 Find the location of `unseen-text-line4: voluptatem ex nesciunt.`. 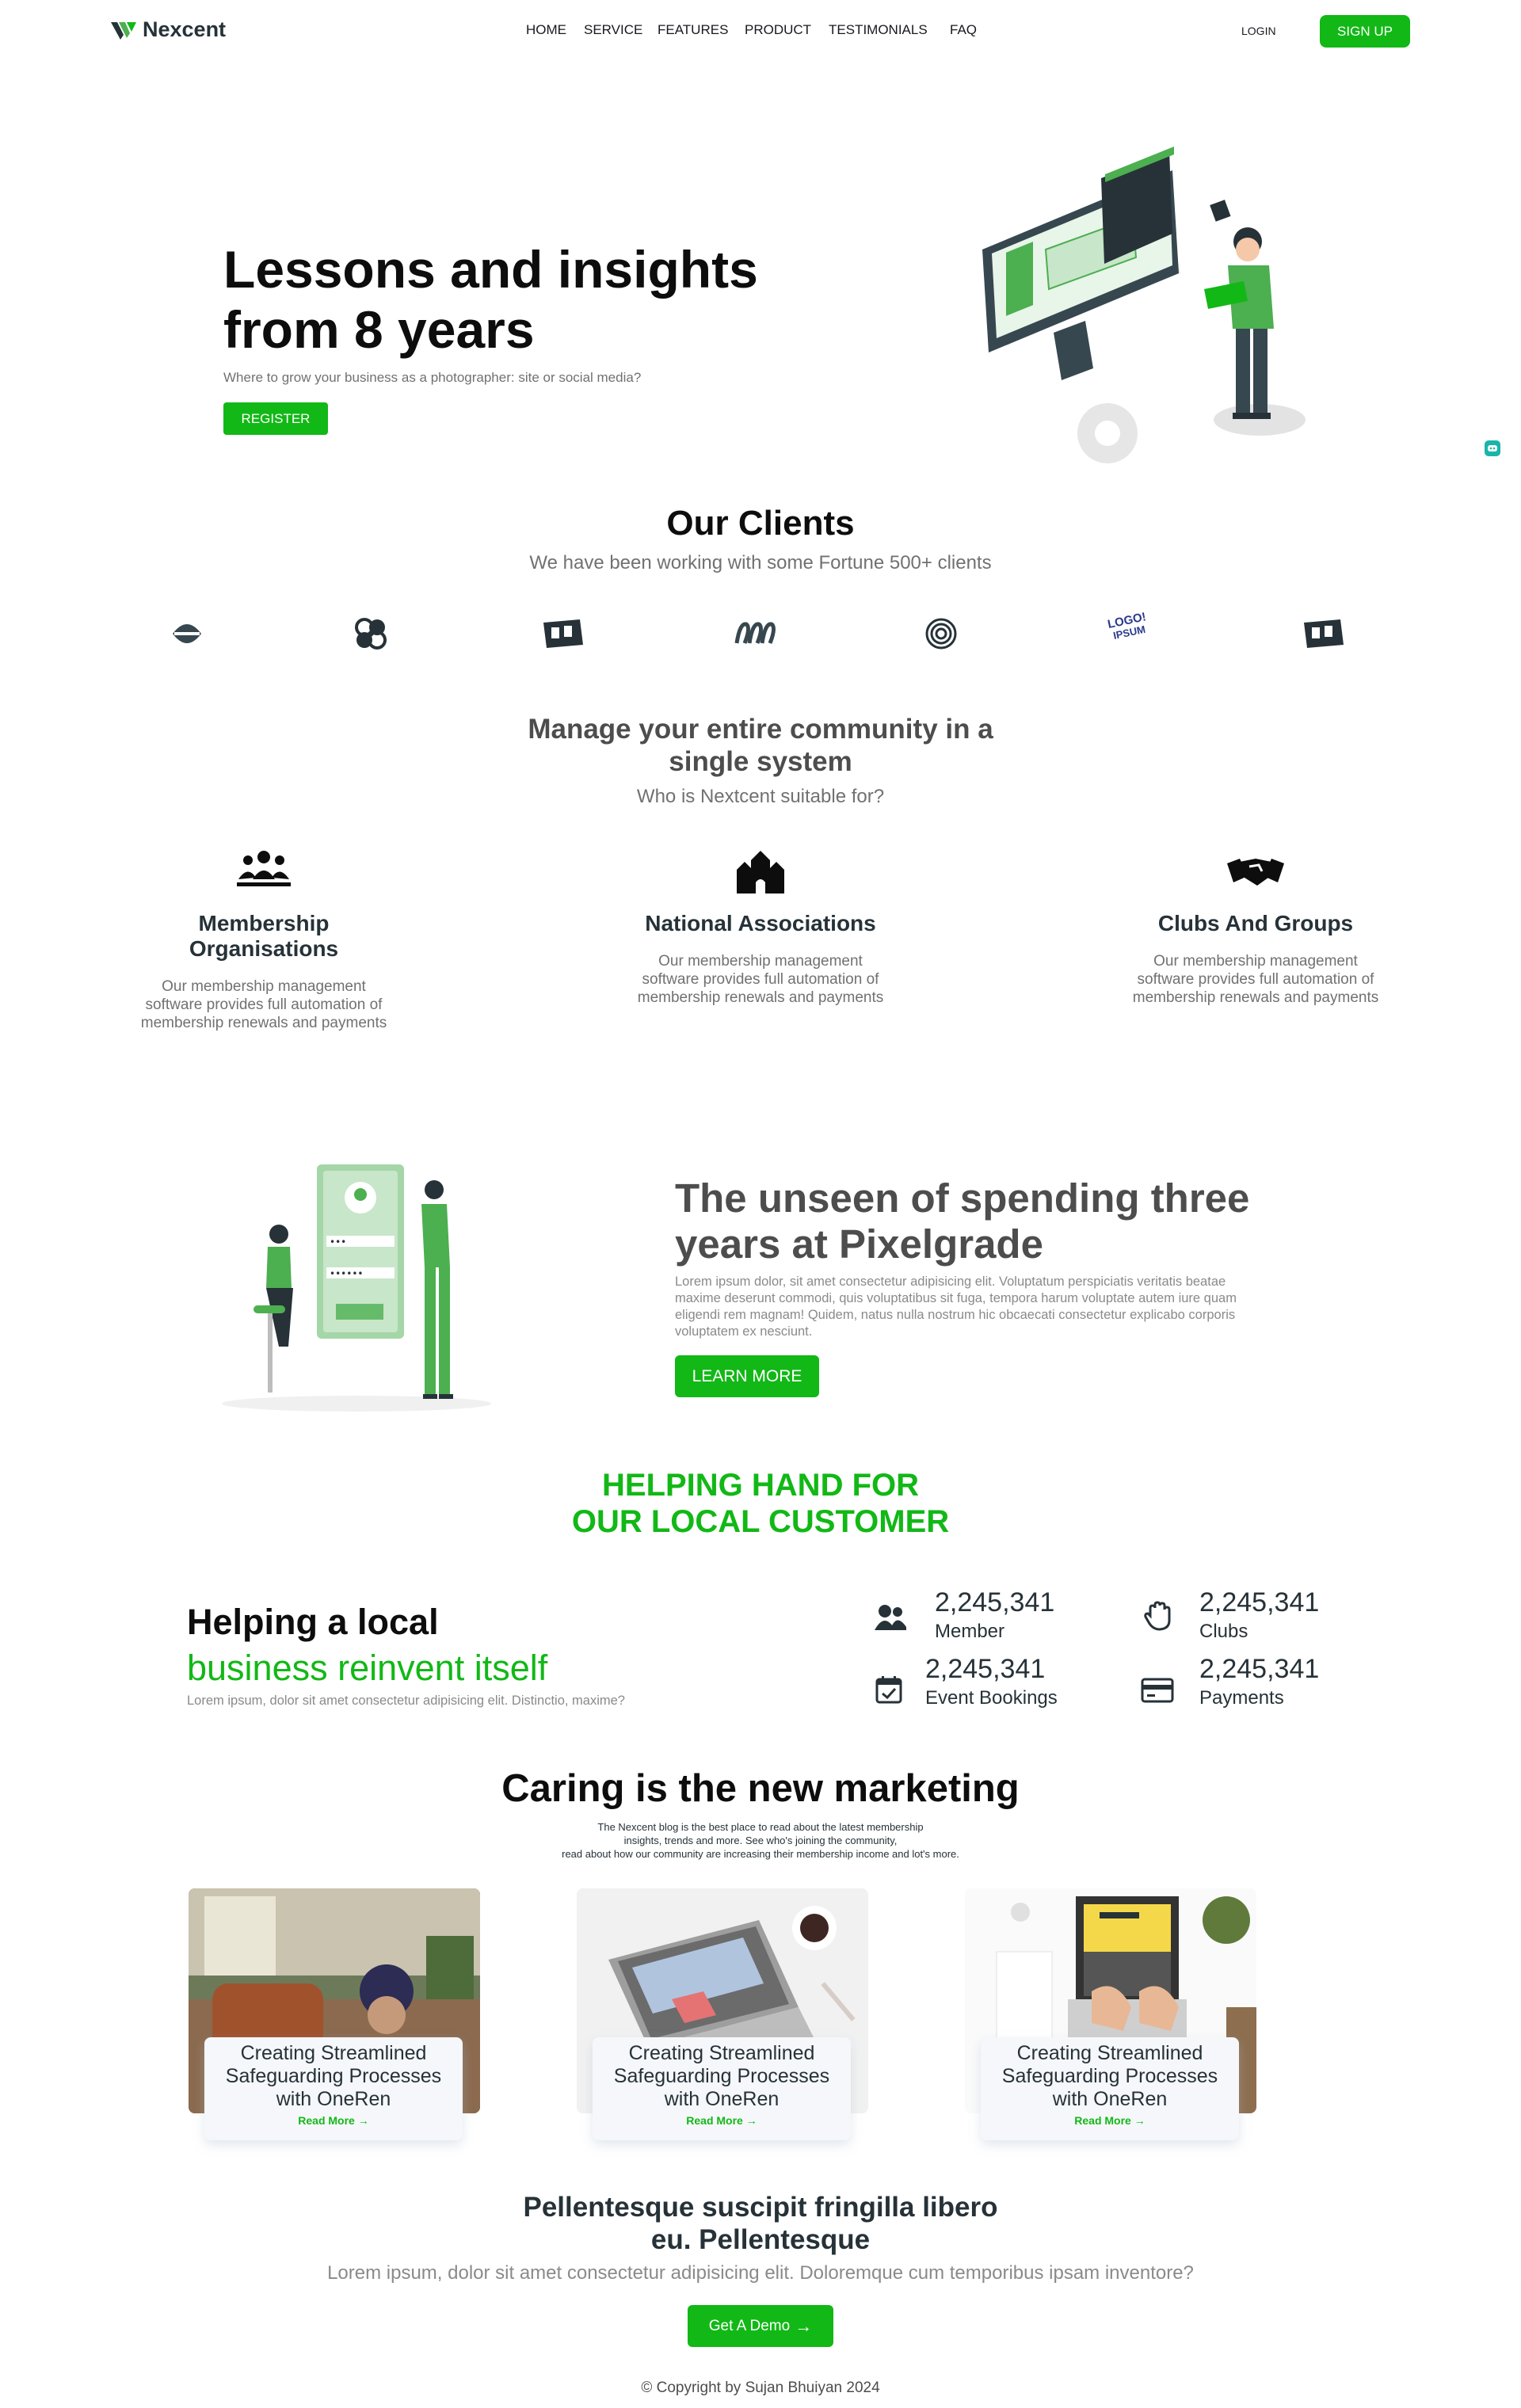

unseen-text-line4: voluptatem ex nesciunt. is located at coordinates (744, 1331).